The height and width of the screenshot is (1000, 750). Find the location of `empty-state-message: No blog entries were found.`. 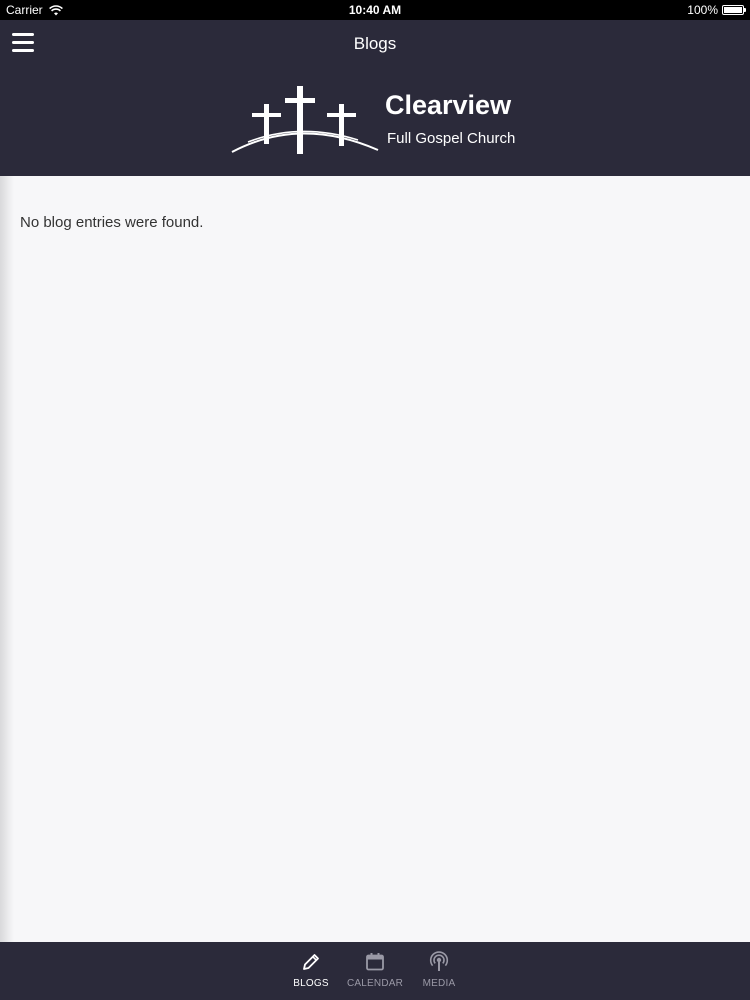

empty-state-message: No blog entries were found. is located at coordinates (112, 222).